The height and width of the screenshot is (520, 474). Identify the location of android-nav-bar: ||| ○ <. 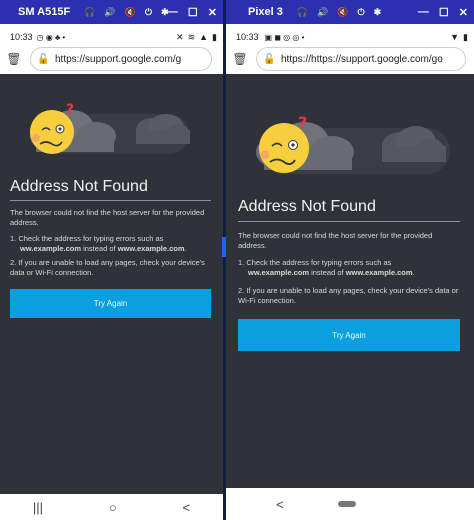
(111, 507).